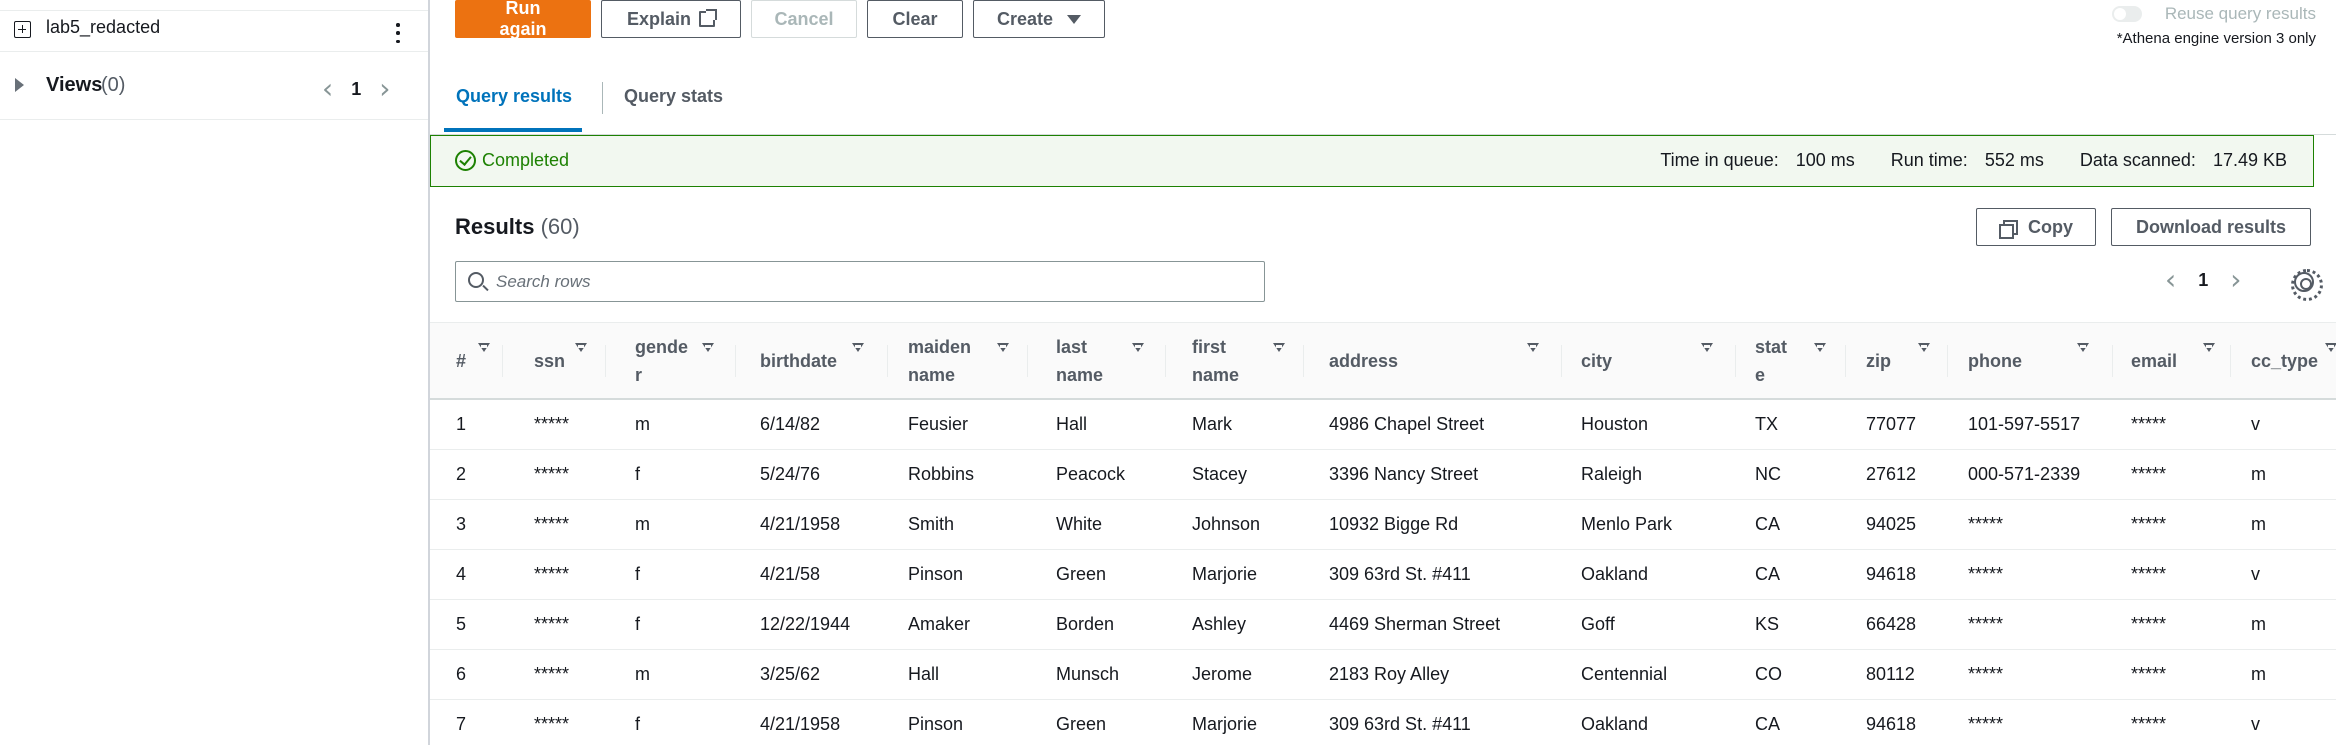 The height and width of the screenshot is (745, 2336). I want to click on table-cell: 10932 Bigge Rd, so click(1394, 524).